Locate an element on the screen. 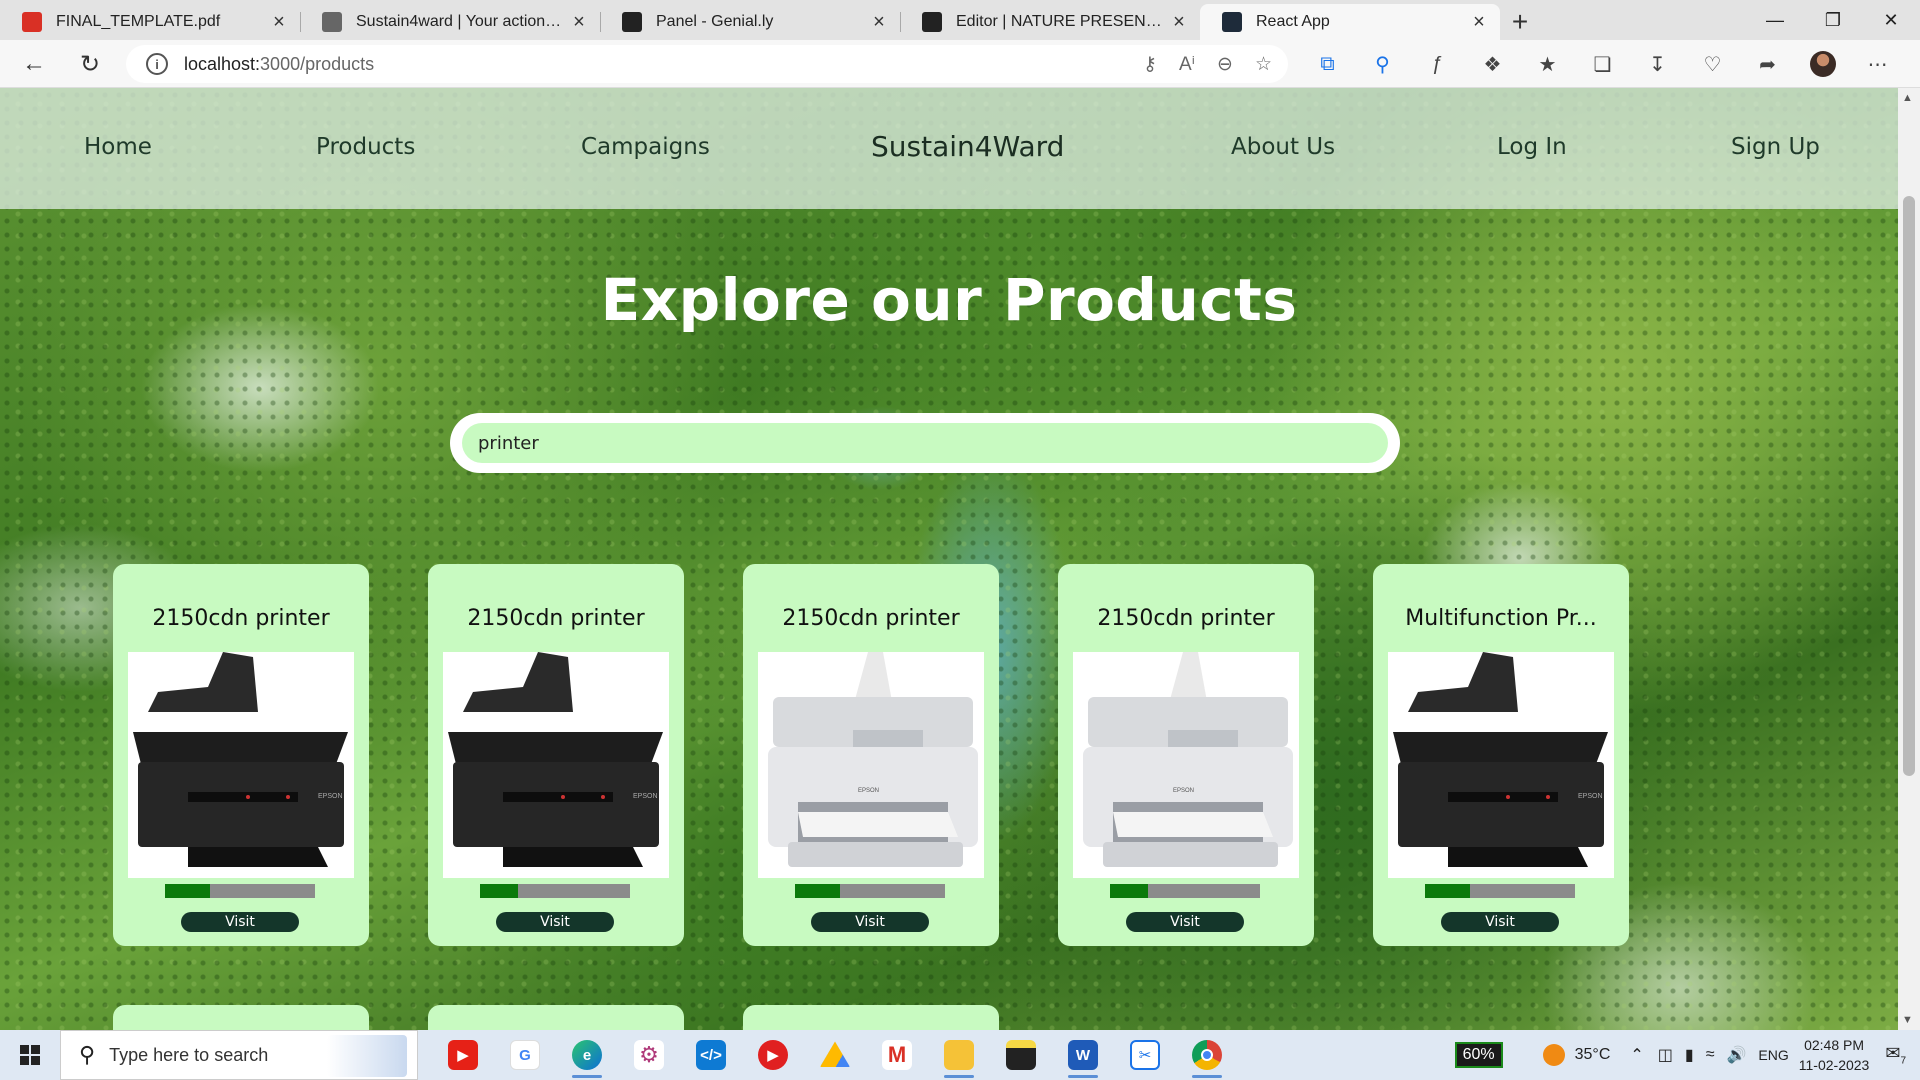 The image size is (1920, 1080). tab-label: Panel - Genial.ly is located at coordinates (715, 21).